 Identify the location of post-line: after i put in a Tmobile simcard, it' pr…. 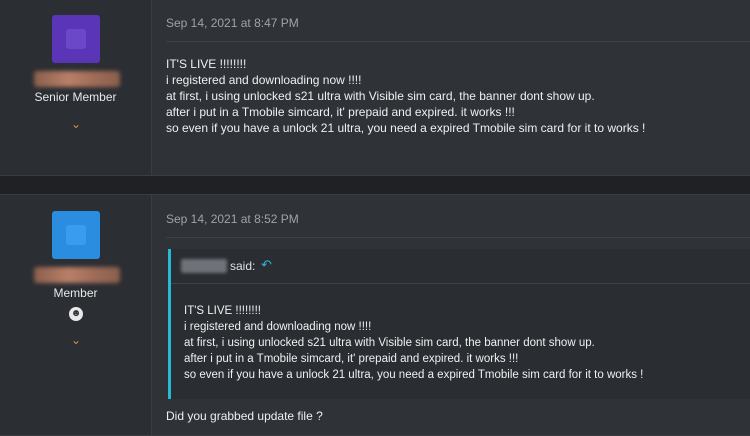
(340, 112).